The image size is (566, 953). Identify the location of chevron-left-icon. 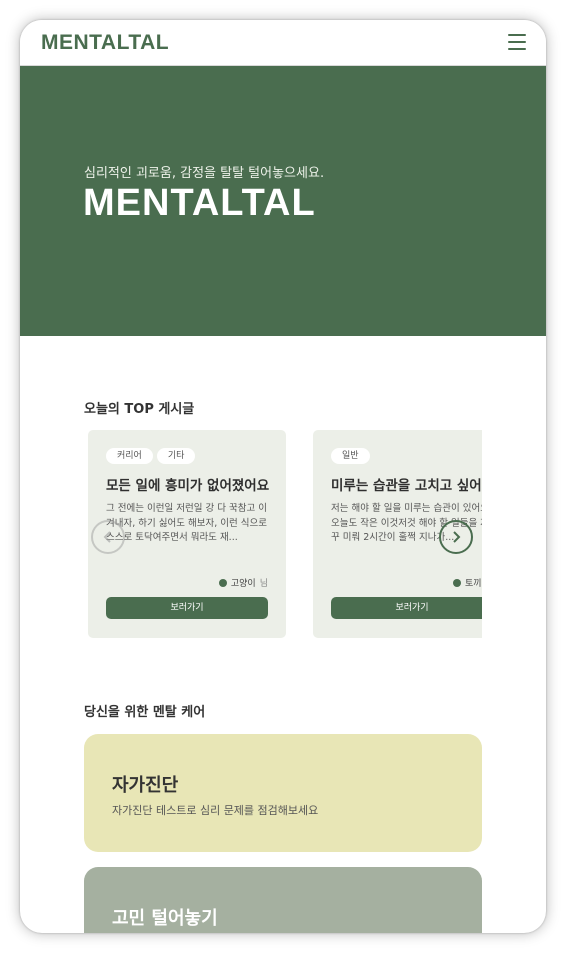
(108, 537).